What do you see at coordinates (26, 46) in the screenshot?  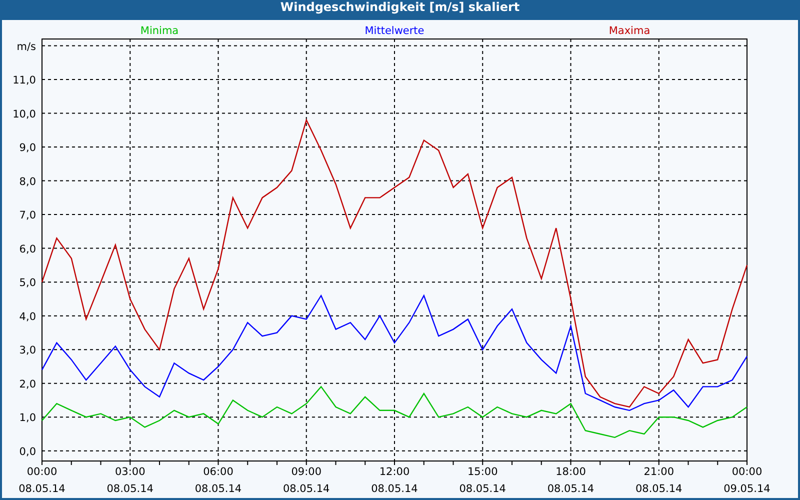 I see `y-tick-label: m/s` at bounding box center [26, 46].